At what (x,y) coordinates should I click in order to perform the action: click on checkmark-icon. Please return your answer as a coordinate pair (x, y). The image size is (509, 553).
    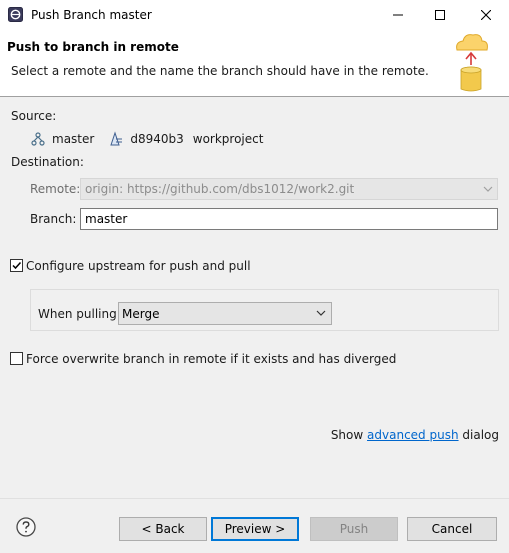
    Looking at the image, I should click on (17, 265).